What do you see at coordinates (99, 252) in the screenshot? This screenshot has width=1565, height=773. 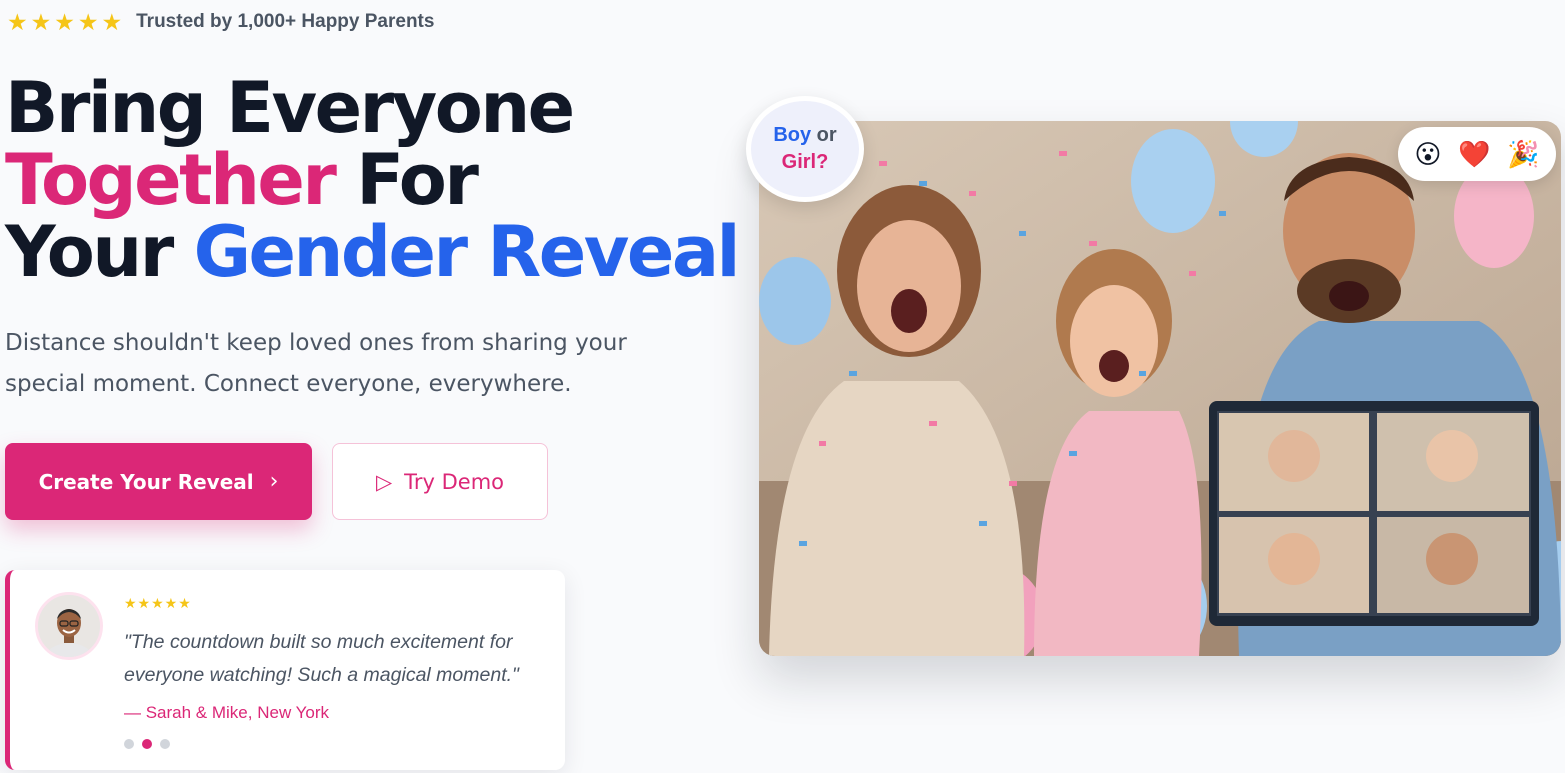 I see `headline-line-3-lead: Your` at bounding box center [99, 252].